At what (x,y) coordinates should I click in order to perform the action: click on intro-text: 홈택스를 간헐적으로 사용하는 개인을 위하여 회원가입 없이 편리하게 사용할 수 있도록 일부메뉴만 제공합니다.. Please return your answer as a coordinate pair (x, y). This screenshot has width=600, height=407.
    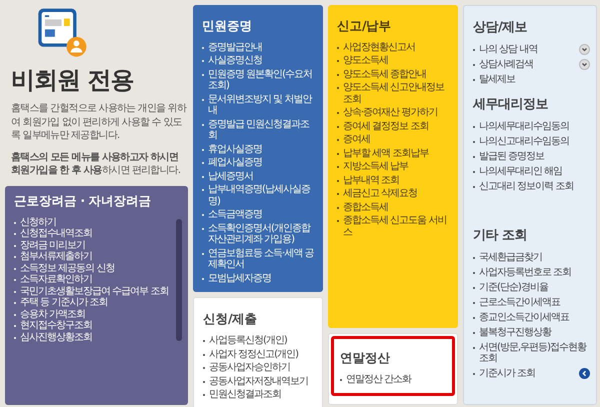
    Looking at the image, I should click on (99, 122).